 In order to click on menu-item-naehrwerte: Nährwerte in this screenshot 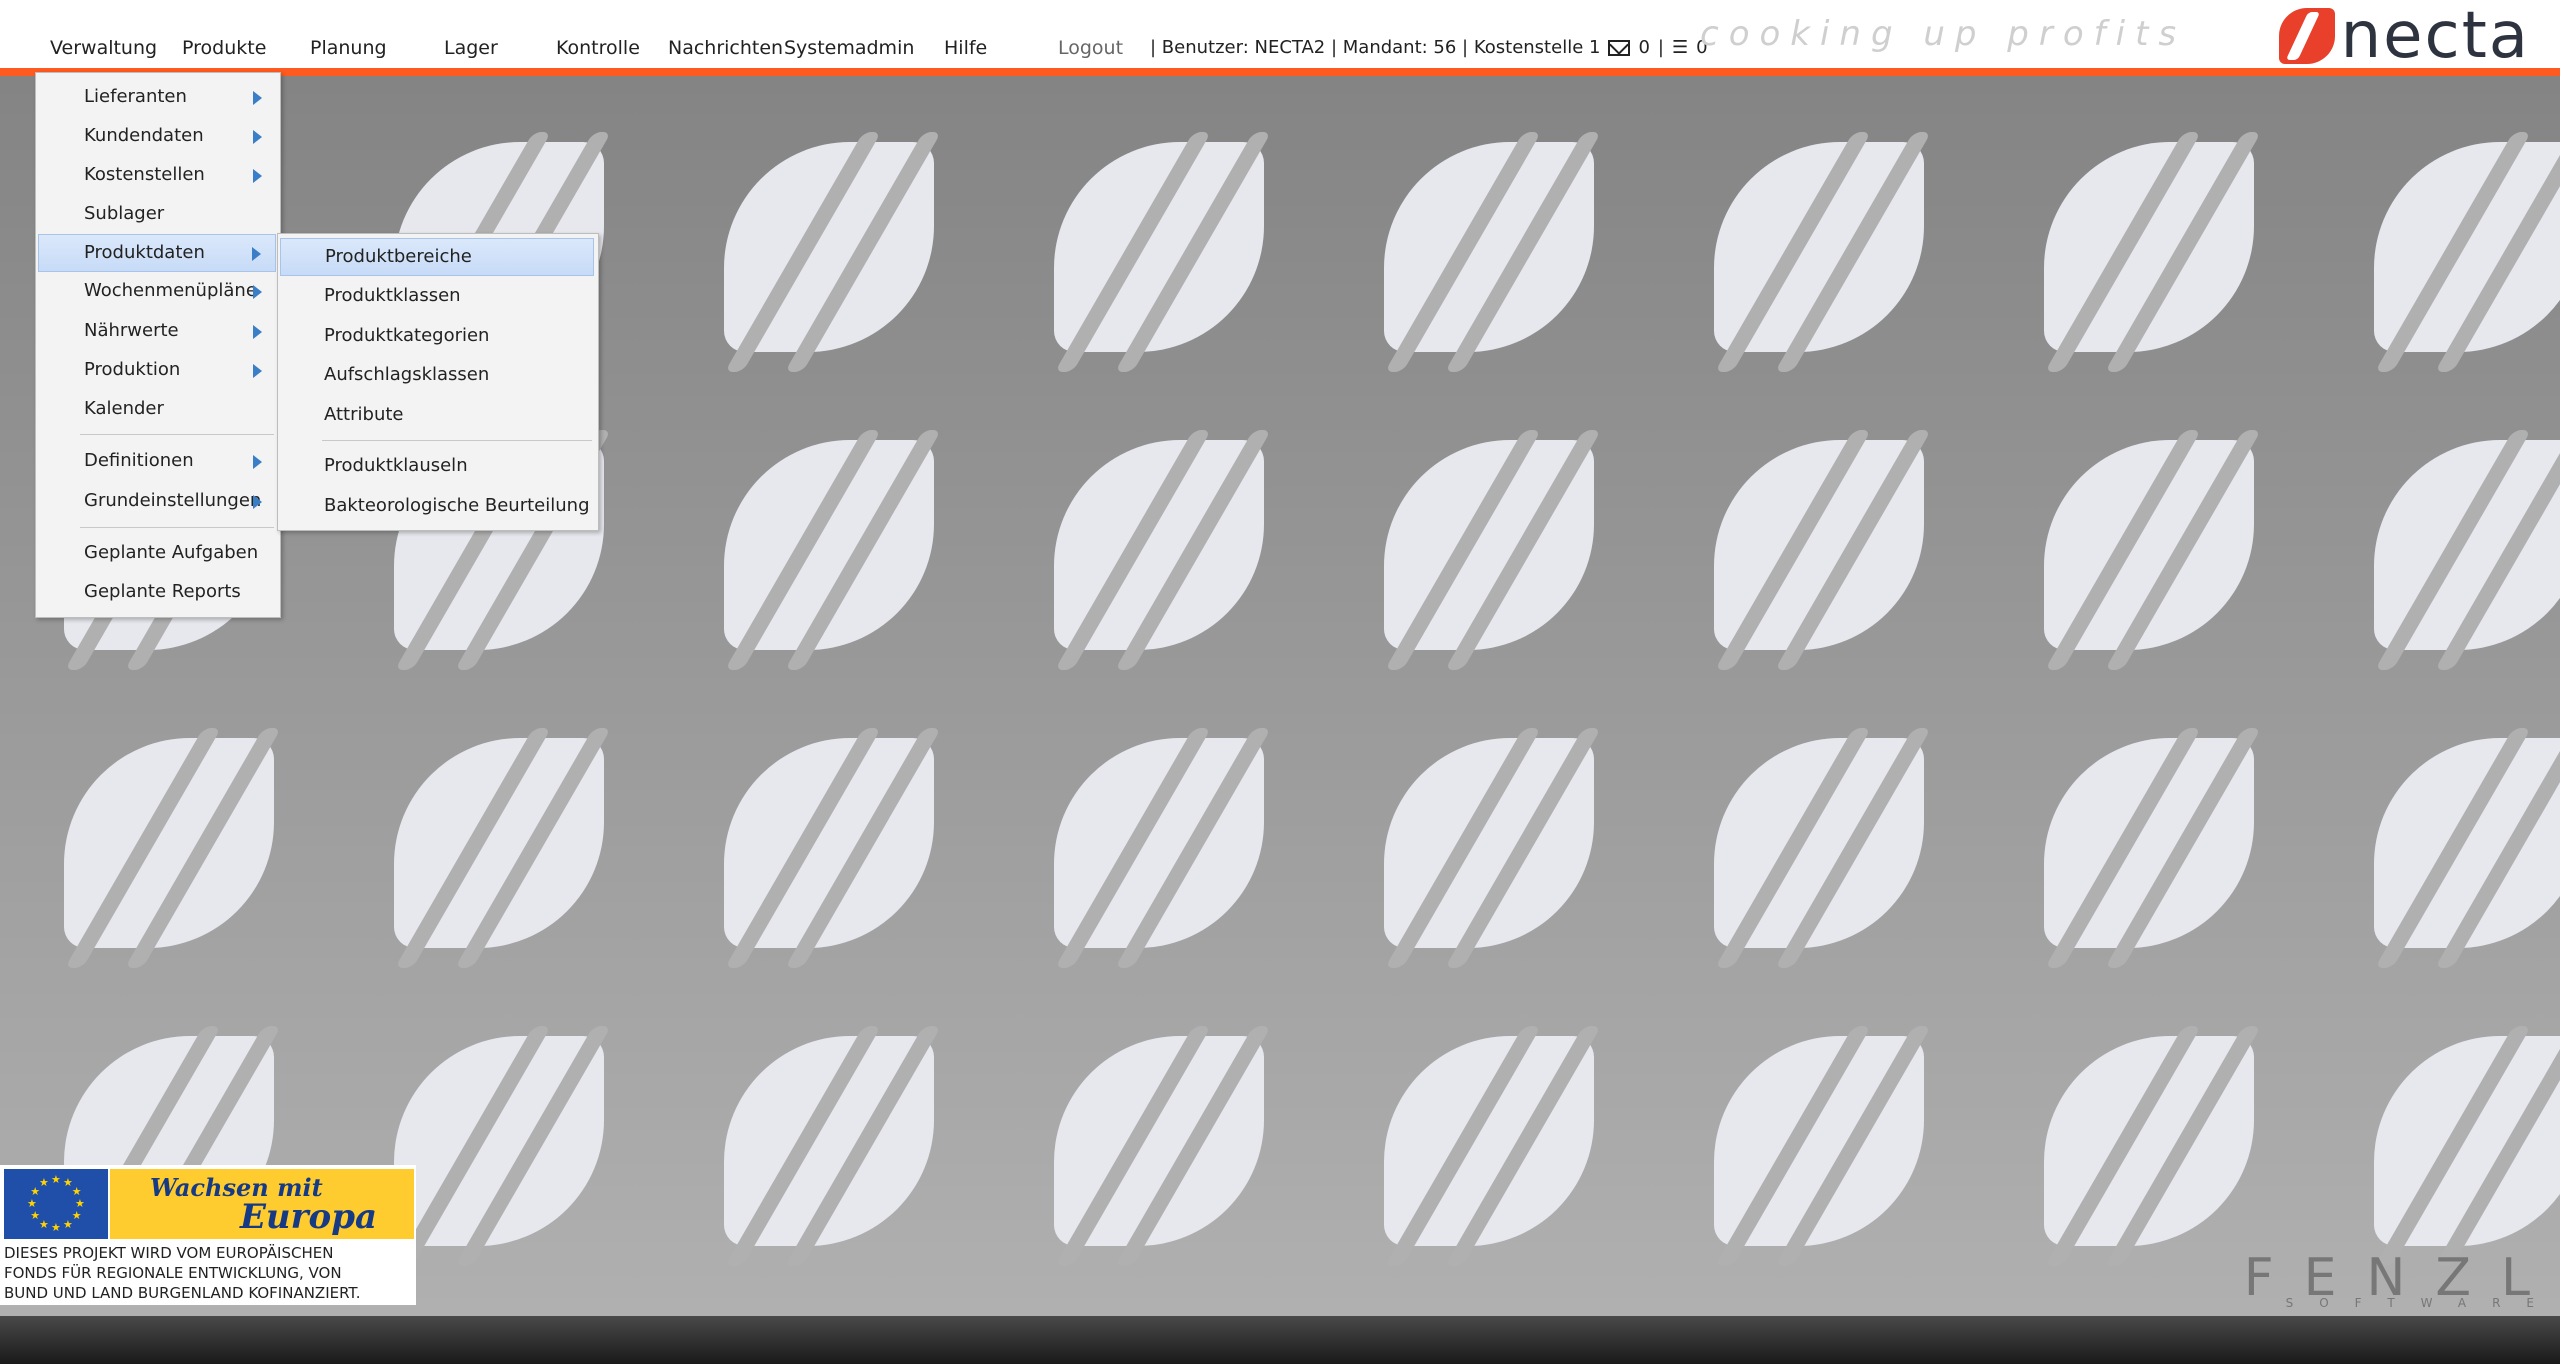, I will do `click(157, 331)`.